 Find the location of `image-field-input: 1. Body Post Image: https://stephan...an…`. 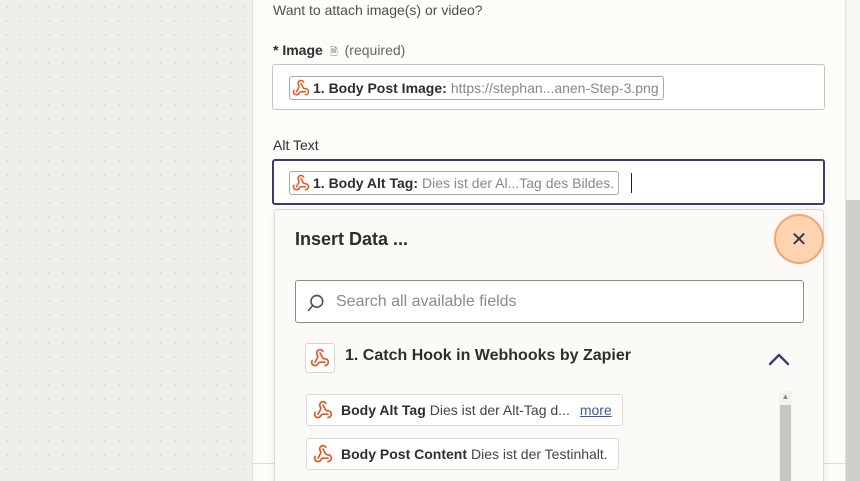

image-field-input: 1. Body Post Image: https://stephan...an… is located at coordinates (548, 87).